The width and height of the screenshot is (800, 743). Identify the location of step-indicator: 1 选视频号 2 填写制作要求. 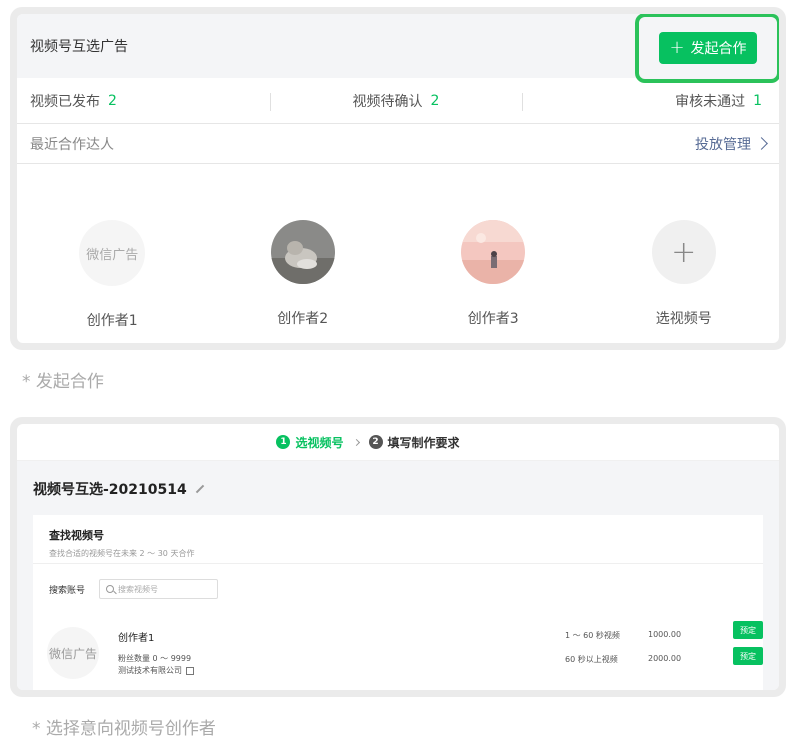
(398, 442).